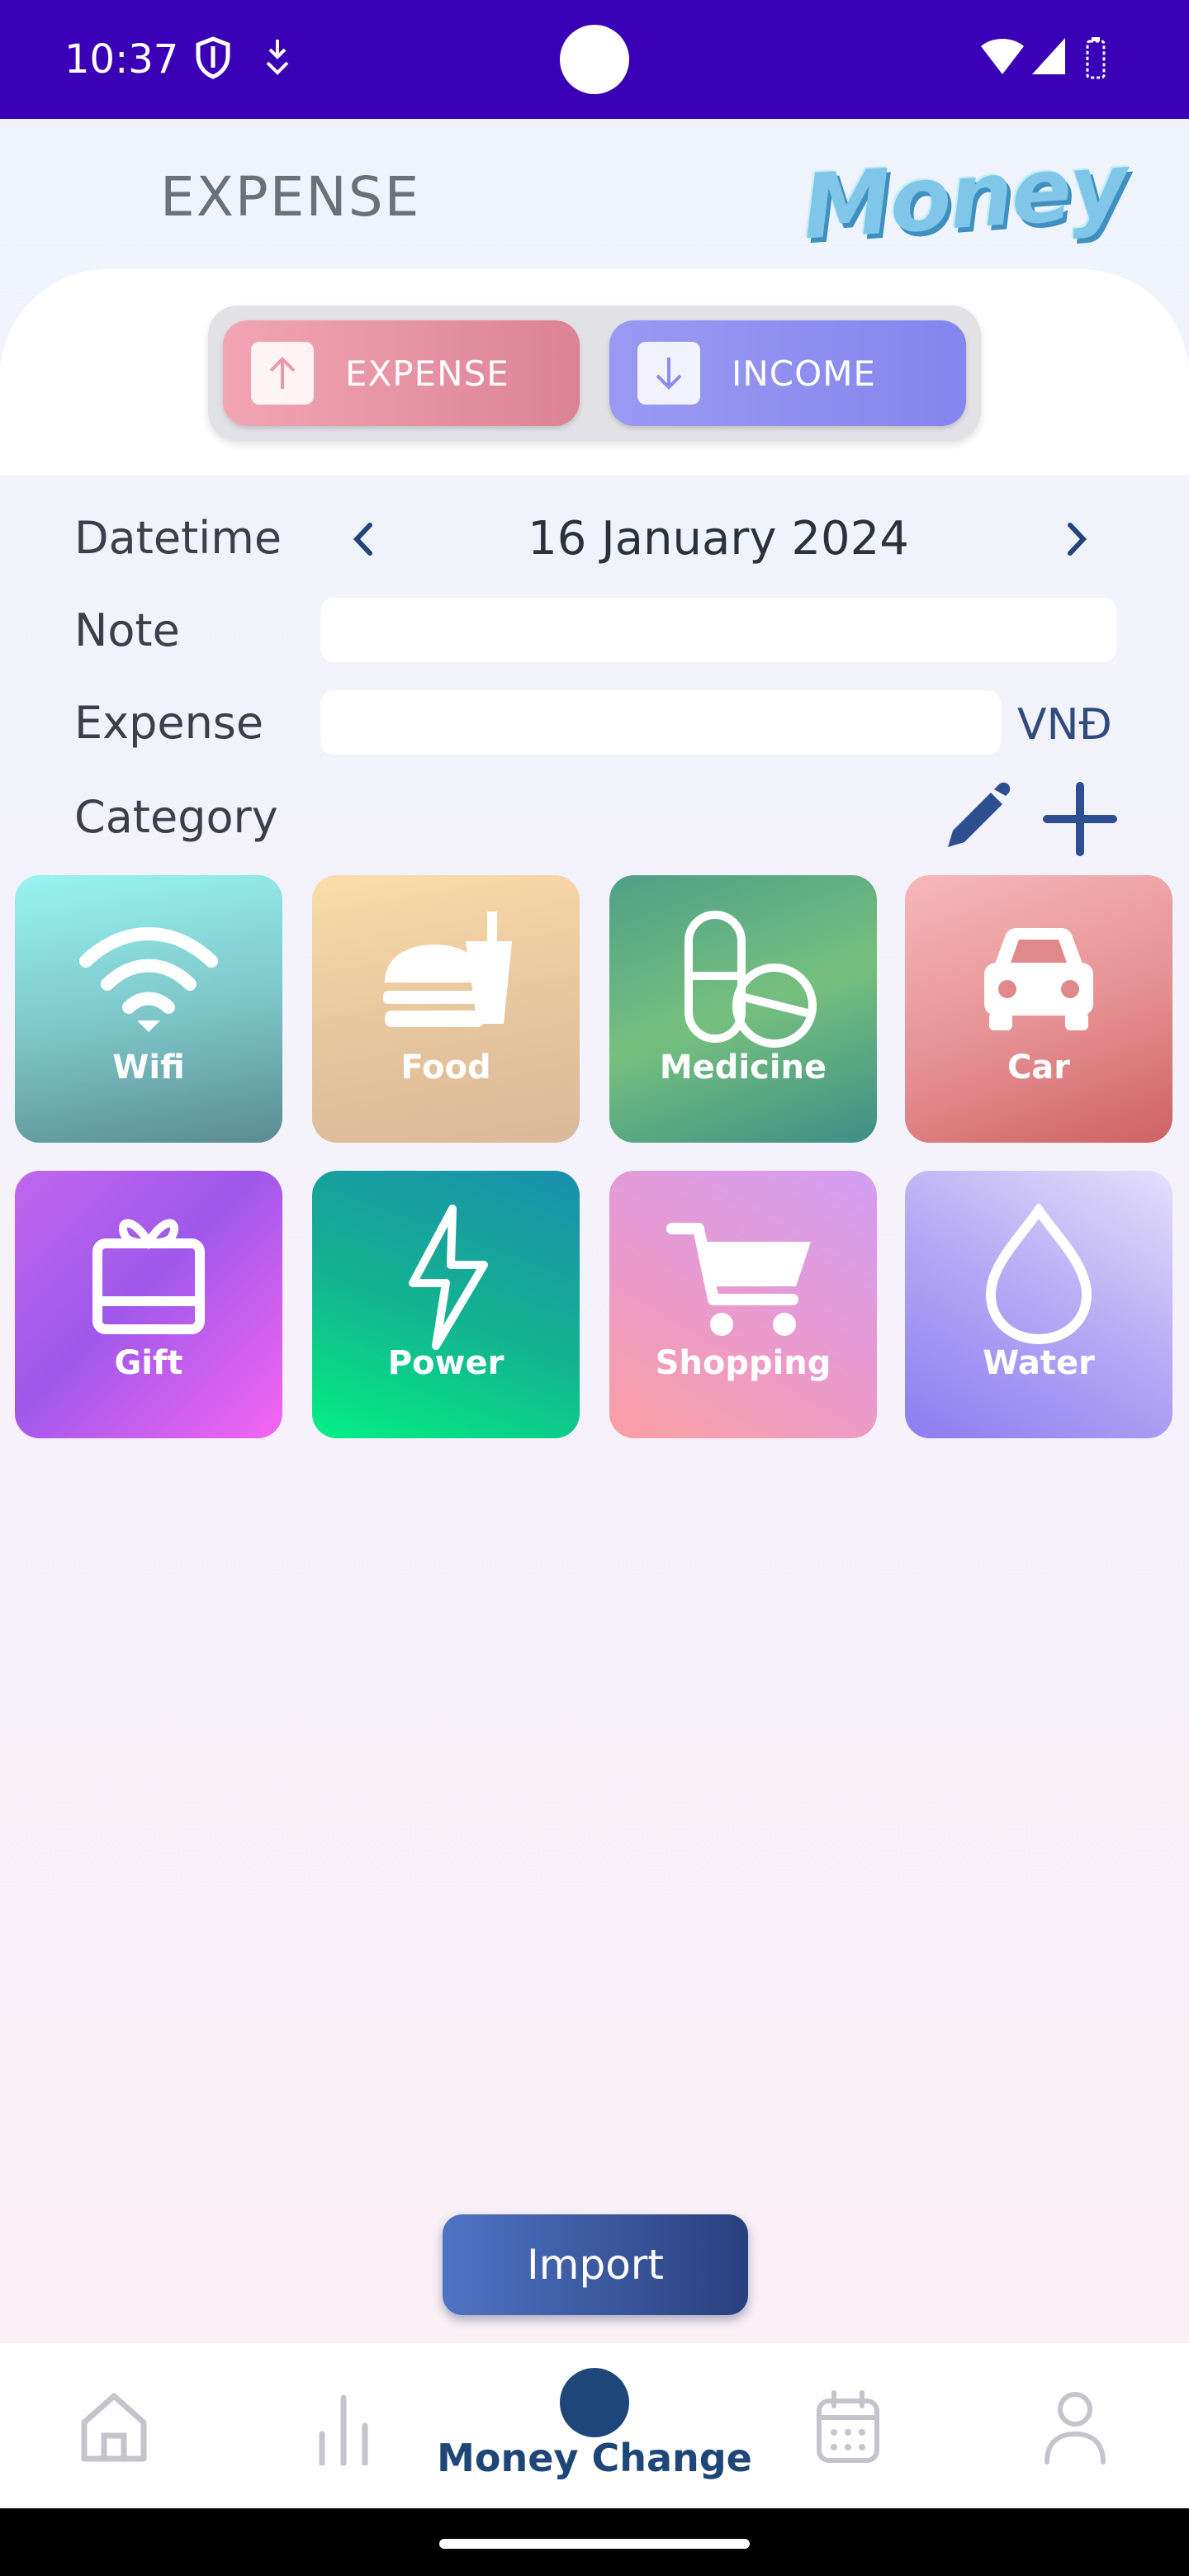 The width and height of the screenshot is (1189, 2576). Describe the element at coordinates (1075, 2427) in the screenshot. I see `profile-icon` at that location.